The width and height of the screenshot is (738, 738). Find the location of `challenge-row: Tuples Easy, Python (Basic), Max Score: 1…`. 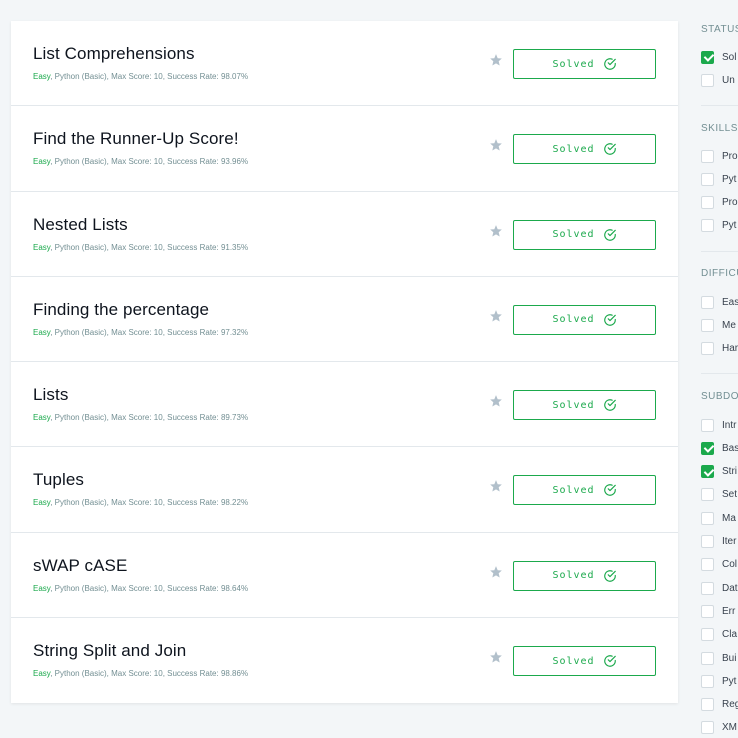

challenge-row: Tuples Easy, Python (Basic), Max Score: 1… is located at coordinates (344, 490).